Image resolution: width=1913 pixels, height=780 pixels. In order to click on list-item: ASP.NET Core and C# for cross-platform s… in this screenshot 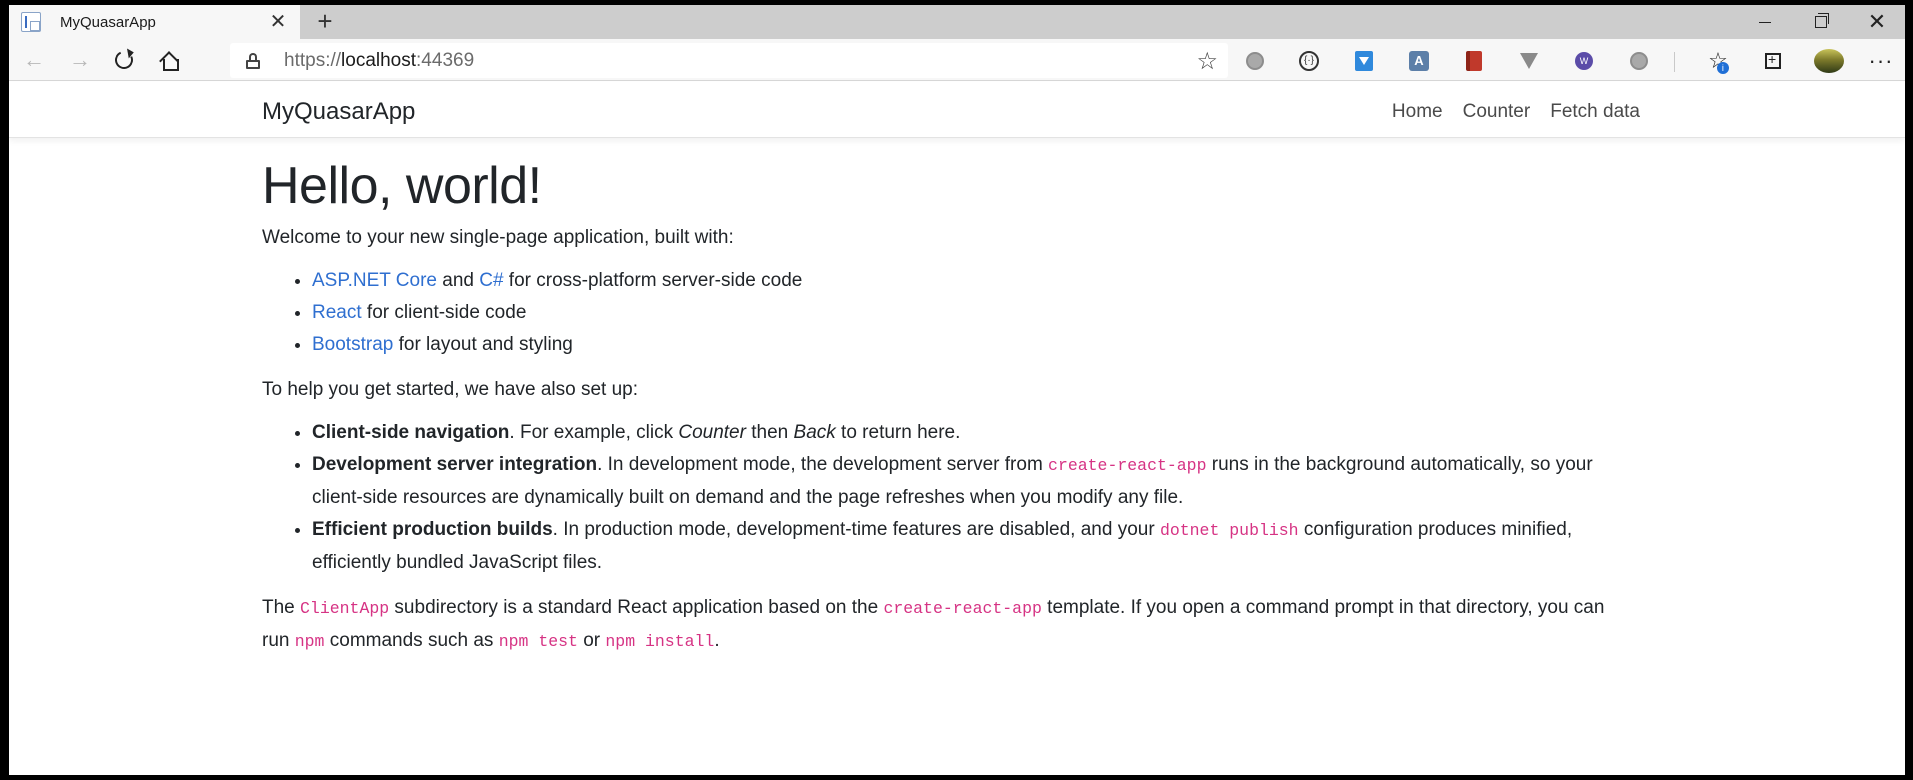, I will do `click(987, 281)`.